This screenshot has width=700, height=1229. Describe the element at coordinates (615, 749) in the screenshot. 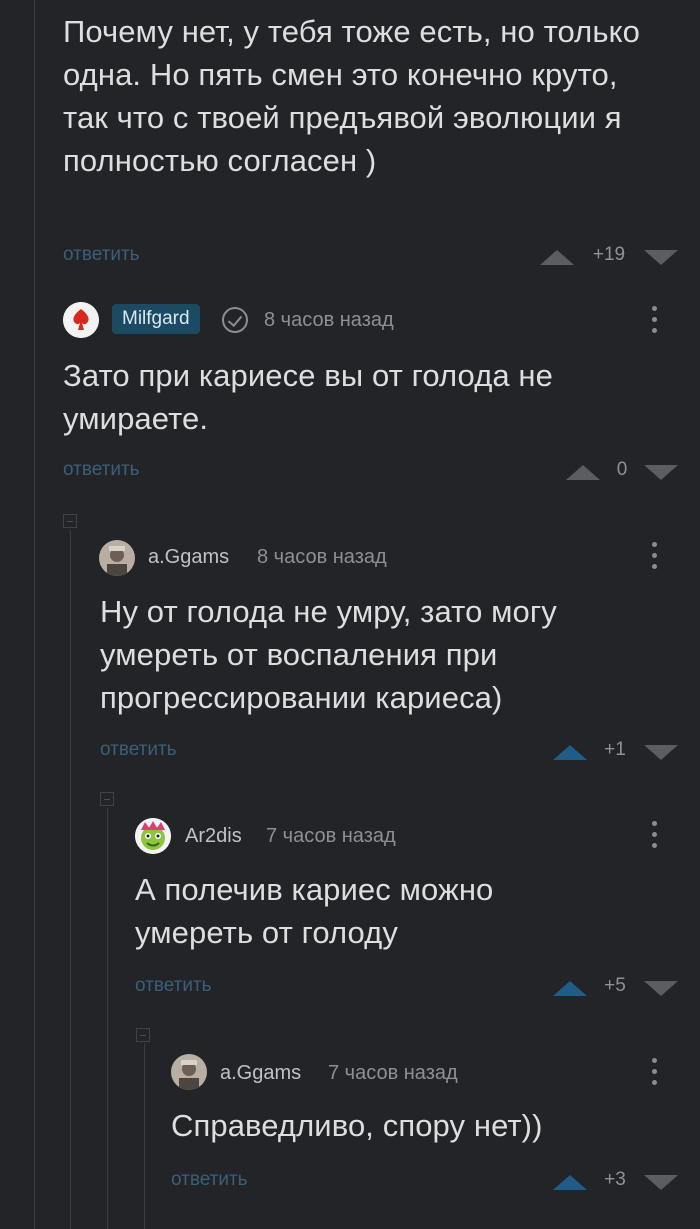

I see `comment-score: +1` at that location.